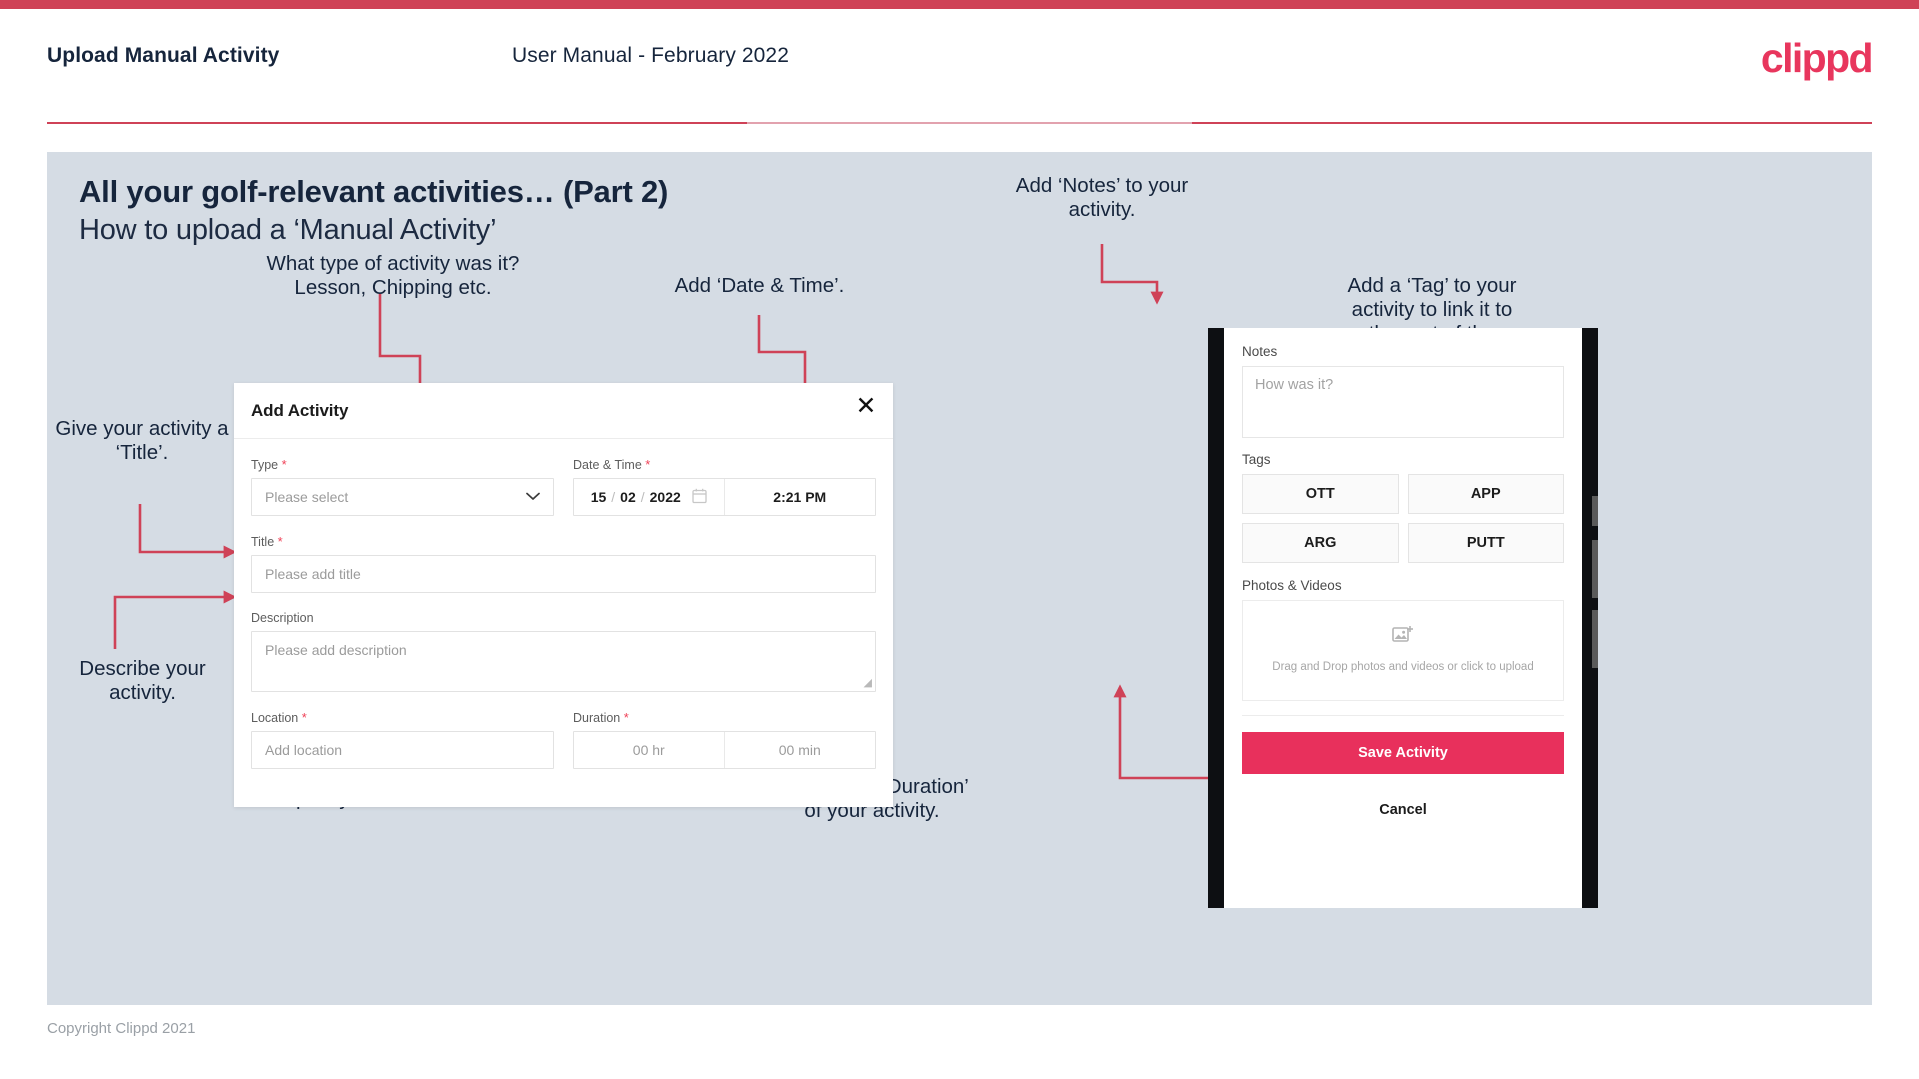 Image resolution: width=1919 pixels, height=1079 pixels. Describe the element at coordinates (1292, 585) in the screenshot. I see `photos-label: Photos & Videos` at that location.